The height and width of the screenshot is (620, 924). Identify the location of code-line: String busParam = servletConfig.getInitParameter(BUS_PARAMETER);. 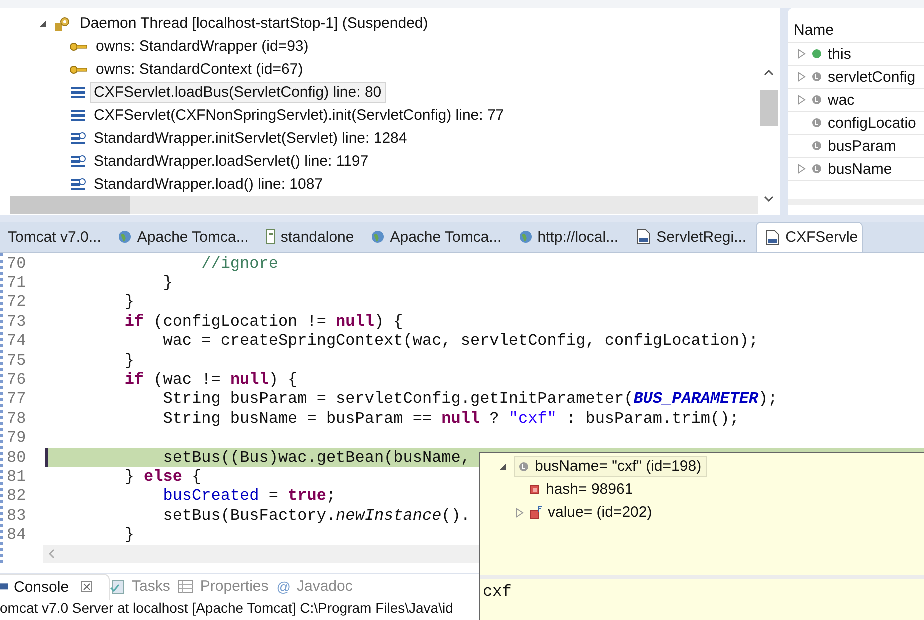
(470, 399).